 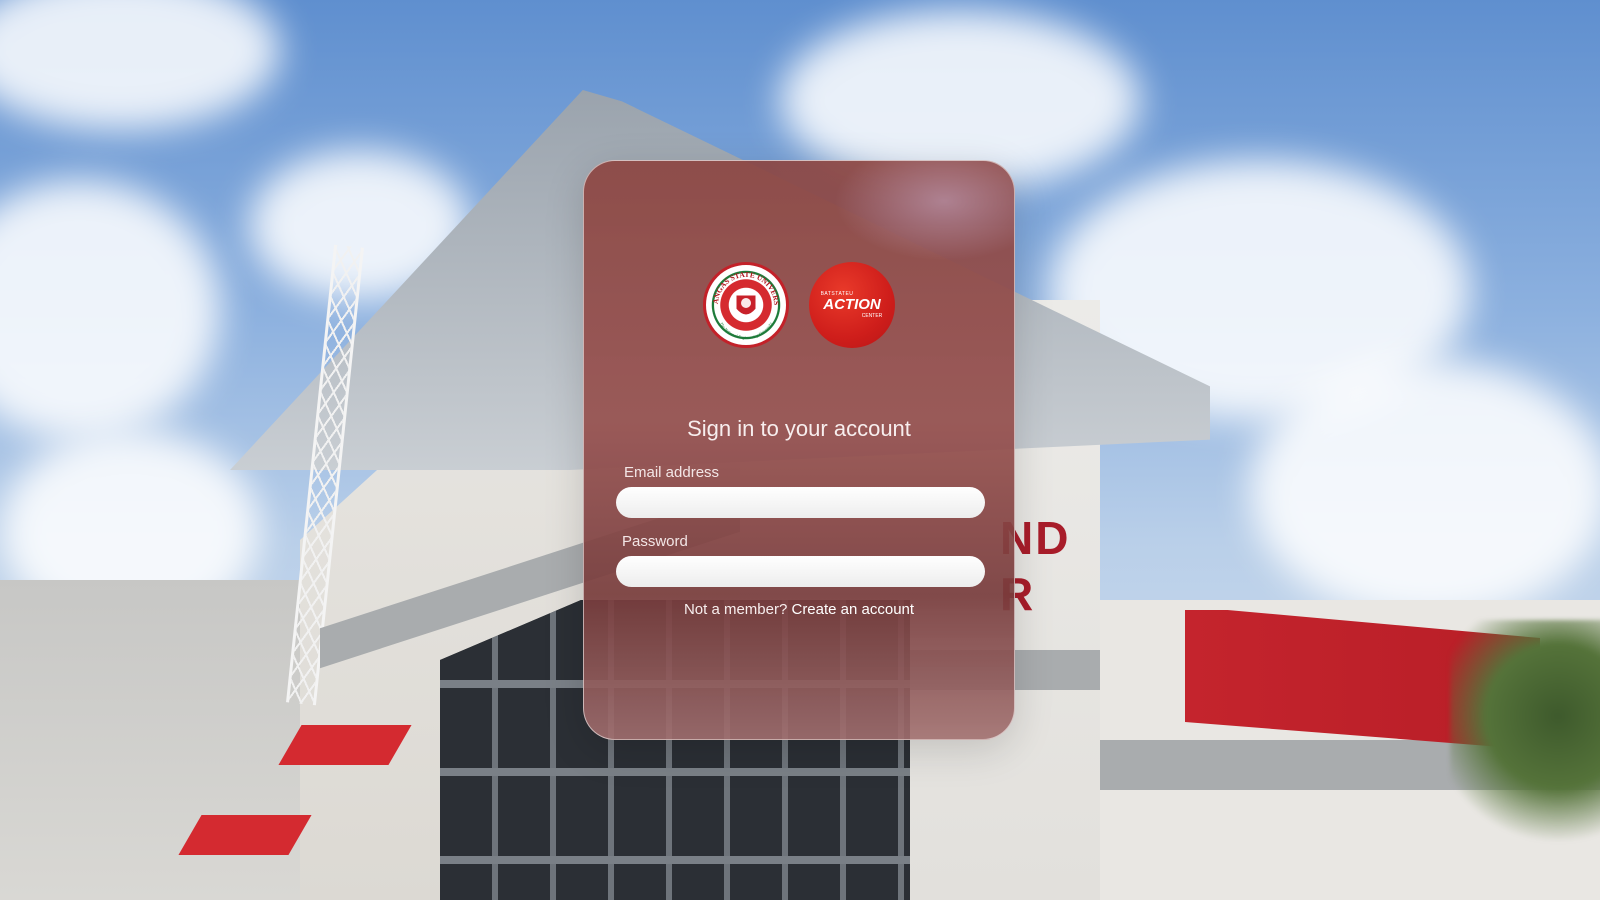 I want to click on signup-prompt-text: Not a member?, so click(x=735, y=609).